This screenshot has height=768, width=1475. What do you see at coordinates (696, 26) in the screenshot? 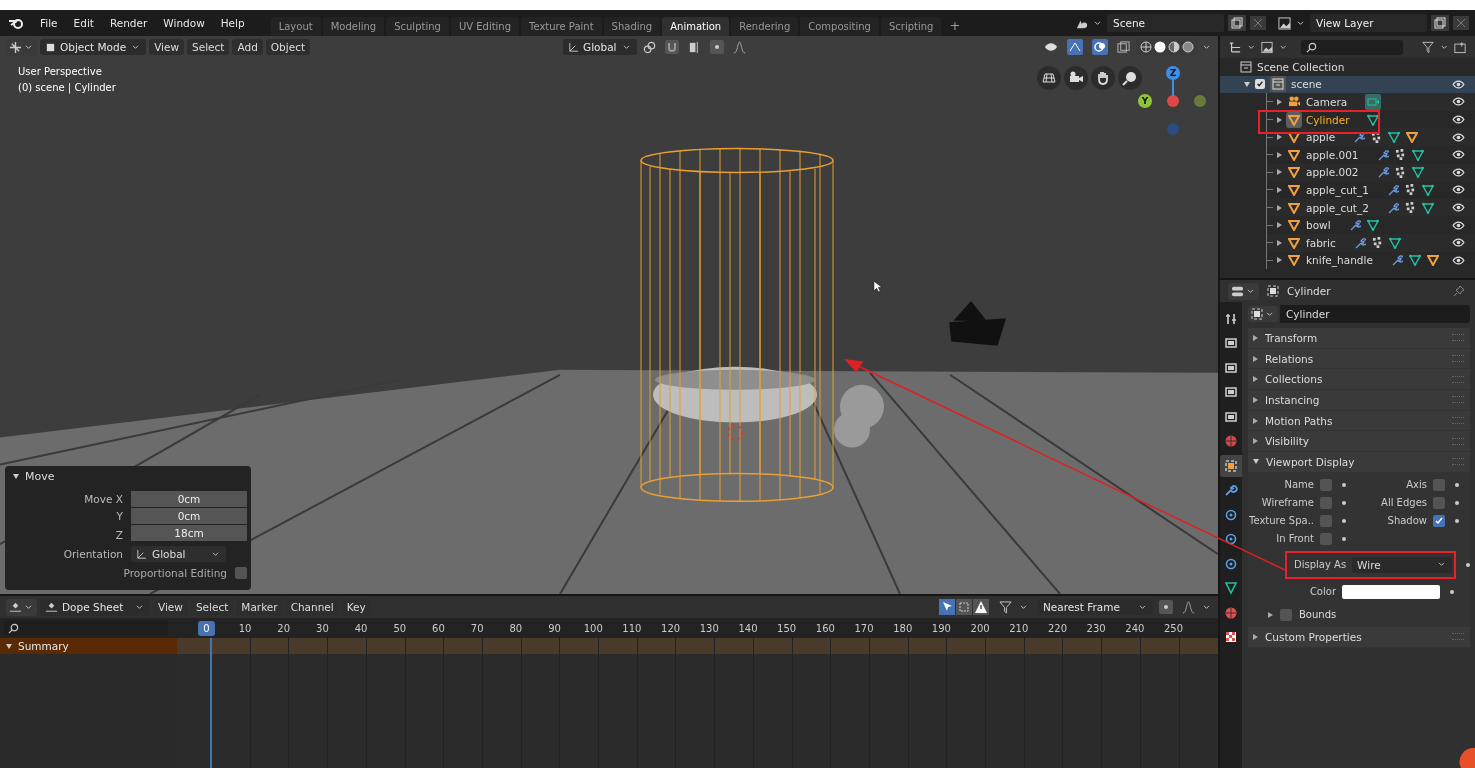
I see `workspace-tab: Animation` at bounding box center [696, 26].